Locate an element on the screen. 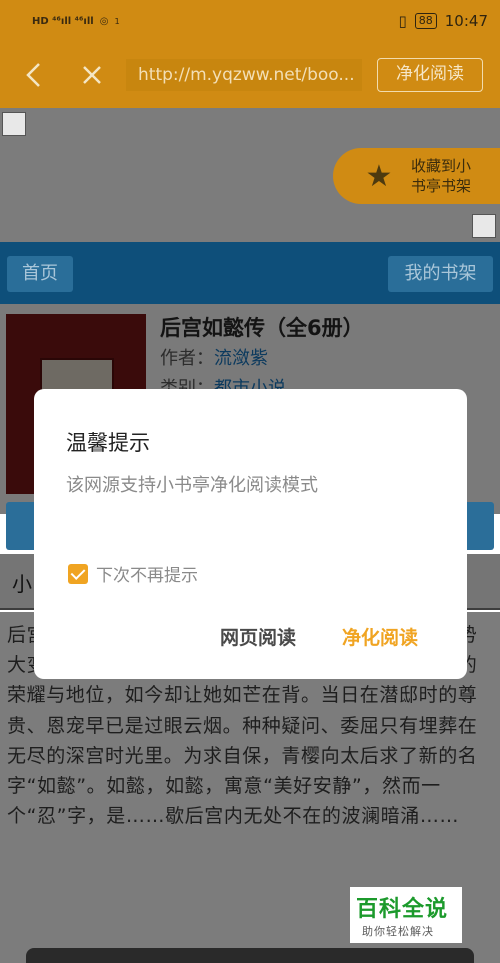 The height and width of the screenshot is (963, 500). browser-toolbar: http://m.yqzww.net/boo... 净化阅读 is located at coordinates (250, 75).